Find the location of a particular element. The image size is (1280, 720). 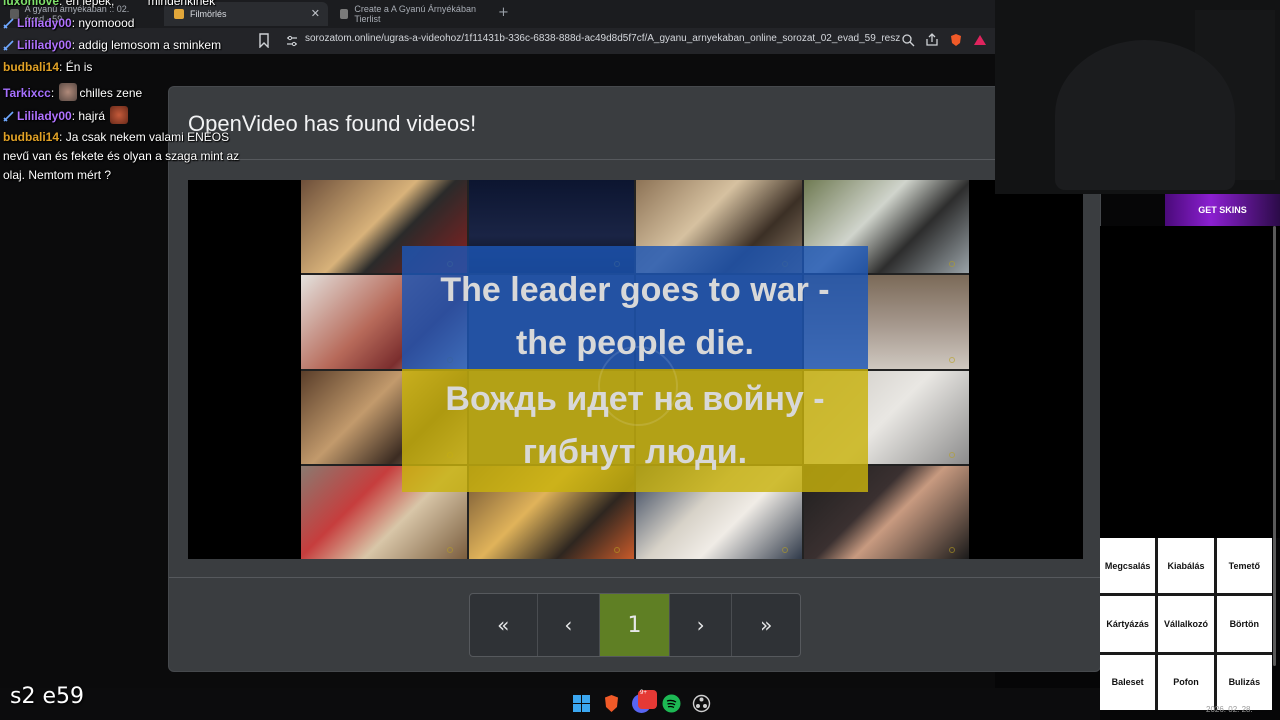

chat-message: Lililady00: nyomoood is located at coordinates (68, 23).